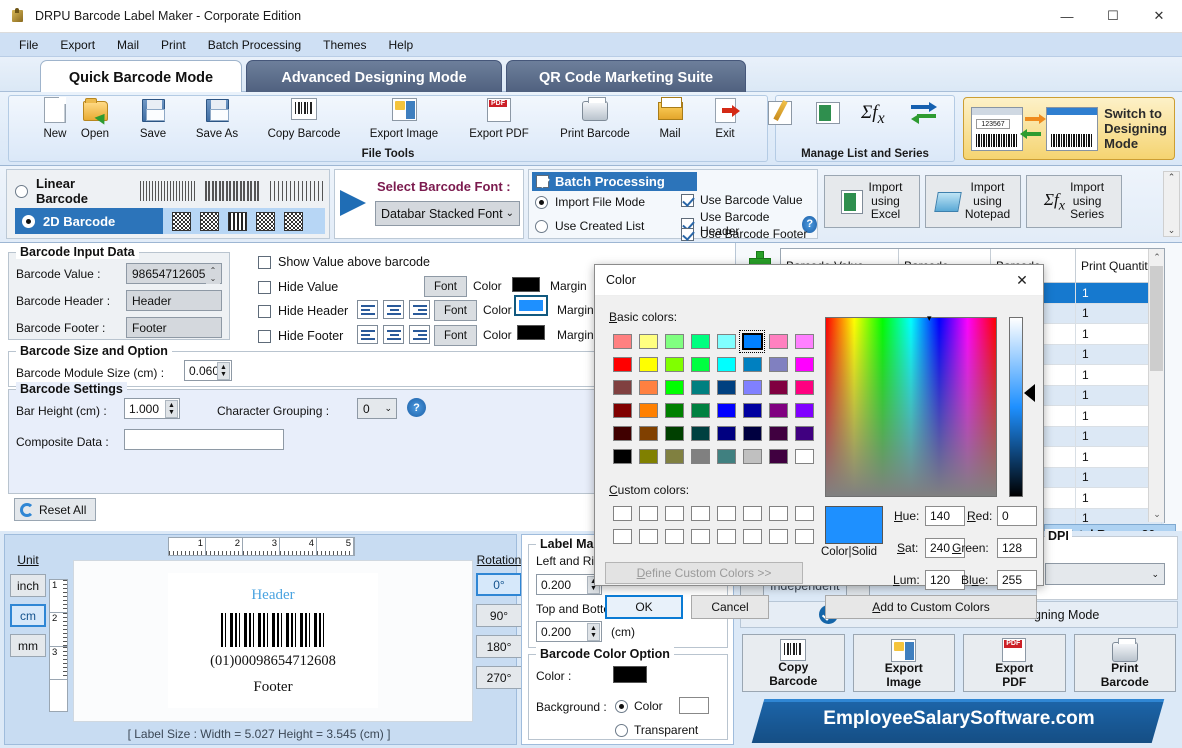 The image size is (1182, 748). What do you see at coordinates (1017, 516) in the screenshot?
I see `red-input: 0` at bounding box center [1017, 516].